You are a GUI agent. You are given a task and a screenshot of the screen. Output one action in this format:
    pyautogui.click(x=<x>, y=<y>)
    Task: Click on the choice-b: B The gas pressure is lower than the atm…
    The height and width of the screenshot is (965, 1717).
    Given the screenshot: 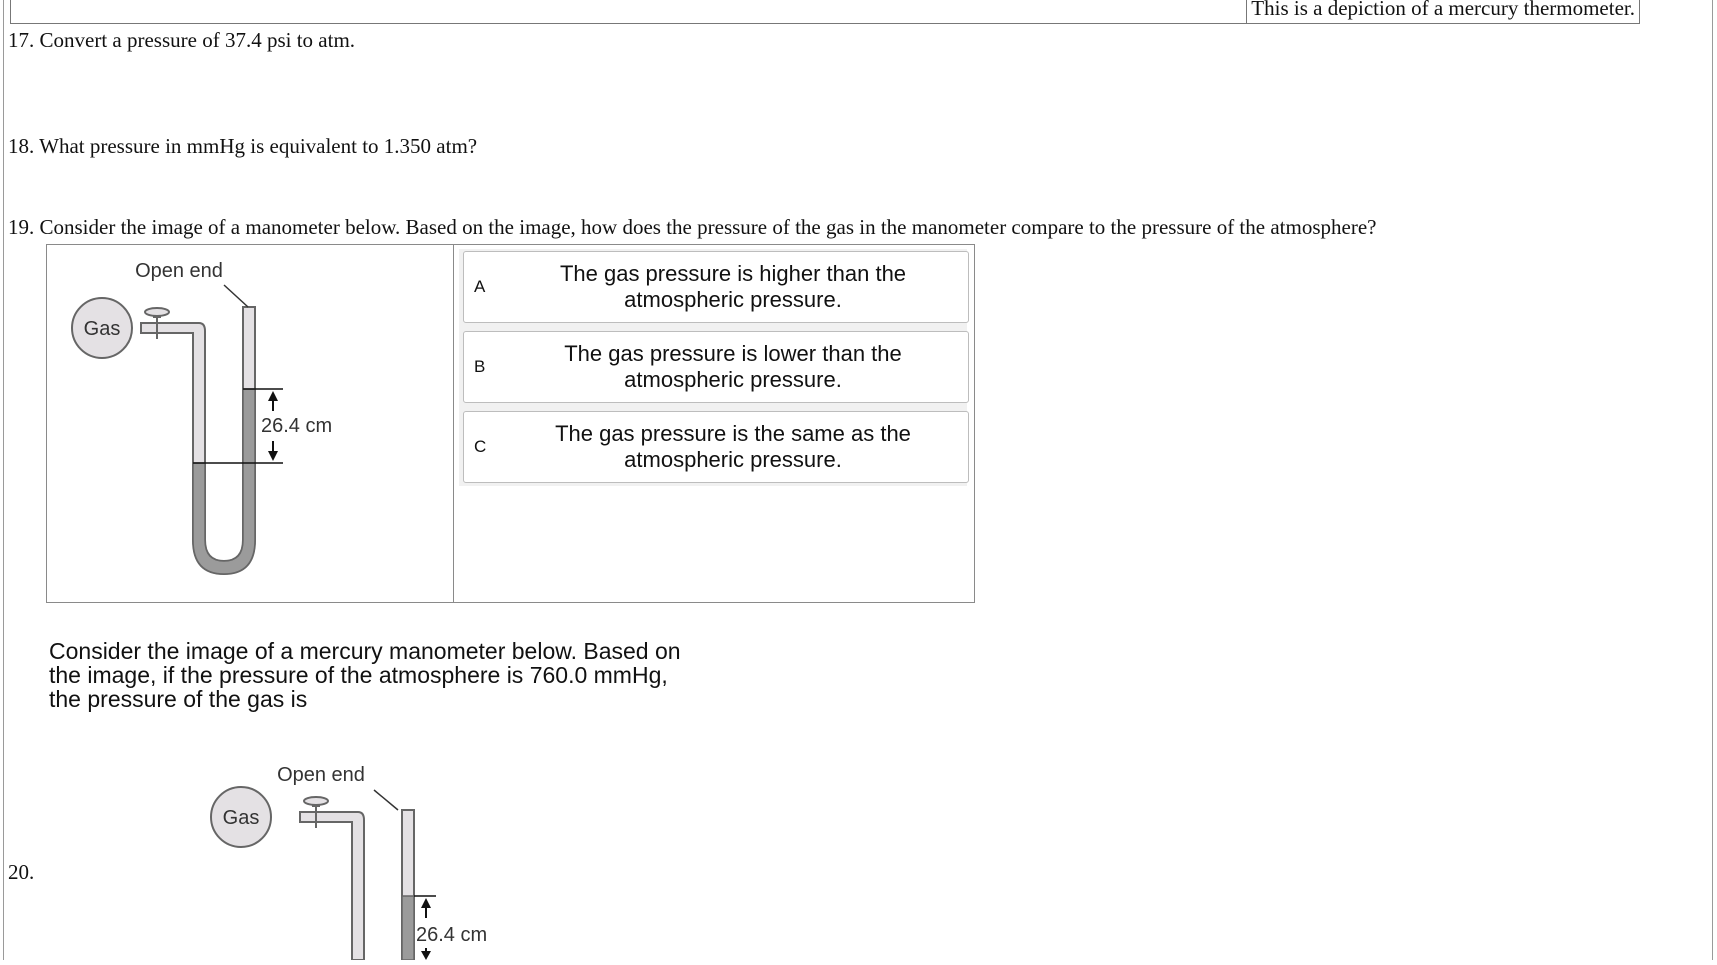 What is the action you would take?
    pyautogui.click(x=716, y=367)
    